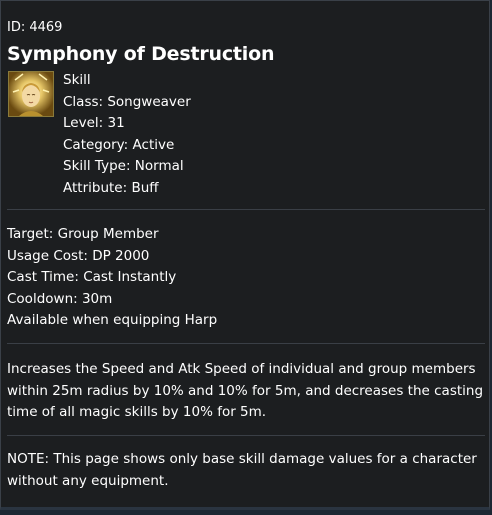 This screenshot has width=492, height=515. What do you see at coordinates (141, 54) in the screenshot?
I see `skill-title: Symphony of Destruction` at bounding box center [141, 54].